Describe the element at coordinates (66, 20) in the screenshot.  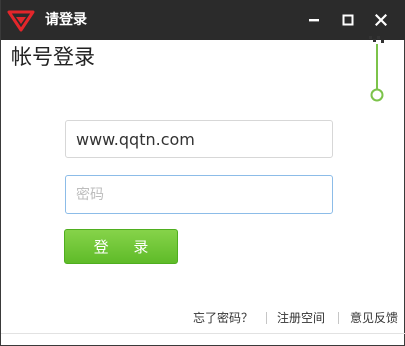
I see `window-title: 请登录` at that location.